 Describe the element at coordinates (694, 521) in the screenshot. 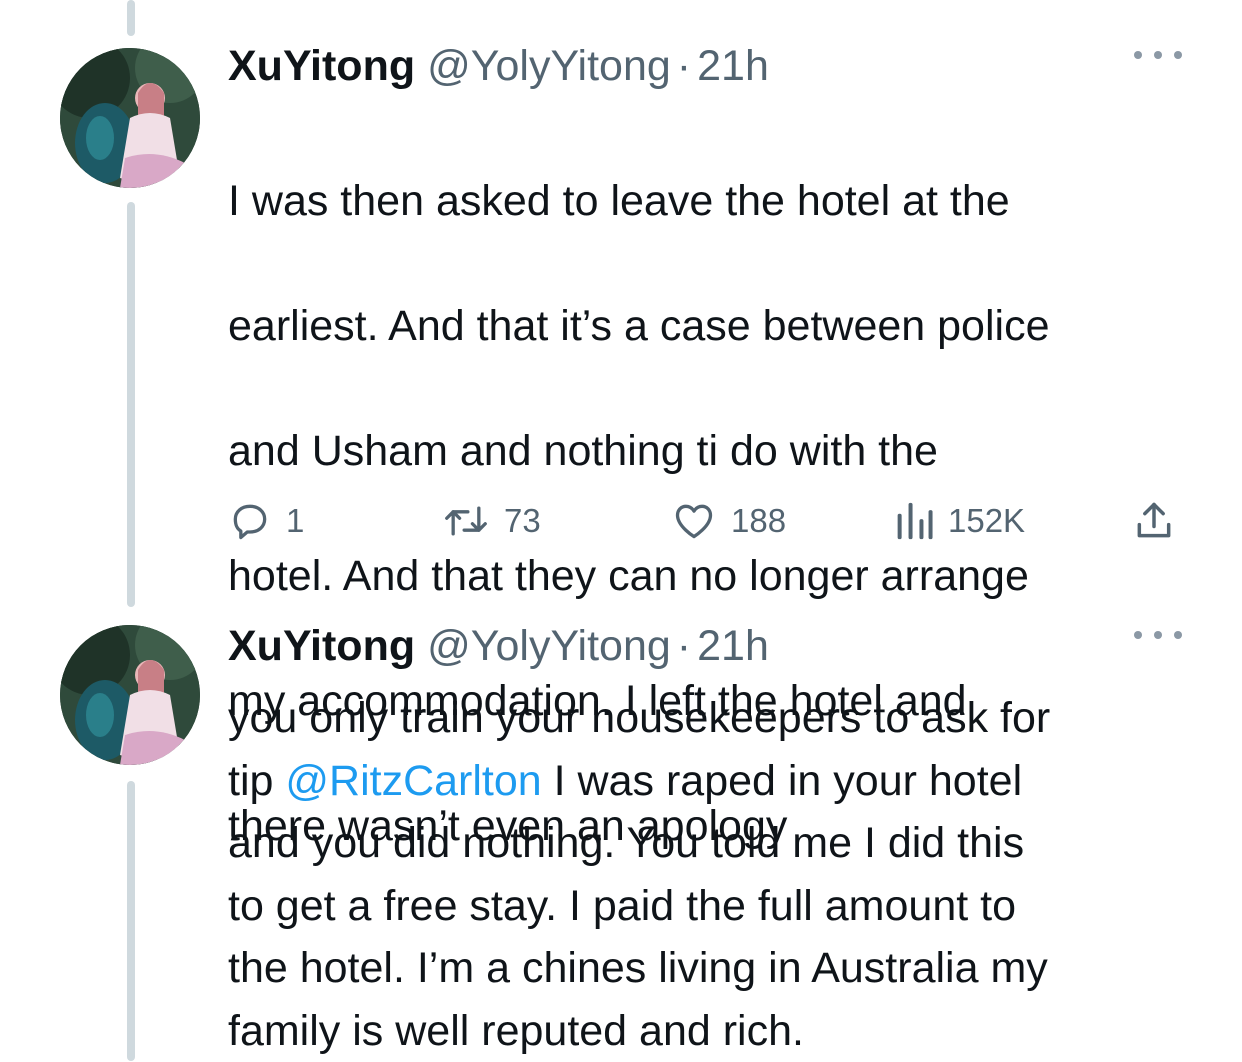

I see `heart-icon` at that location.